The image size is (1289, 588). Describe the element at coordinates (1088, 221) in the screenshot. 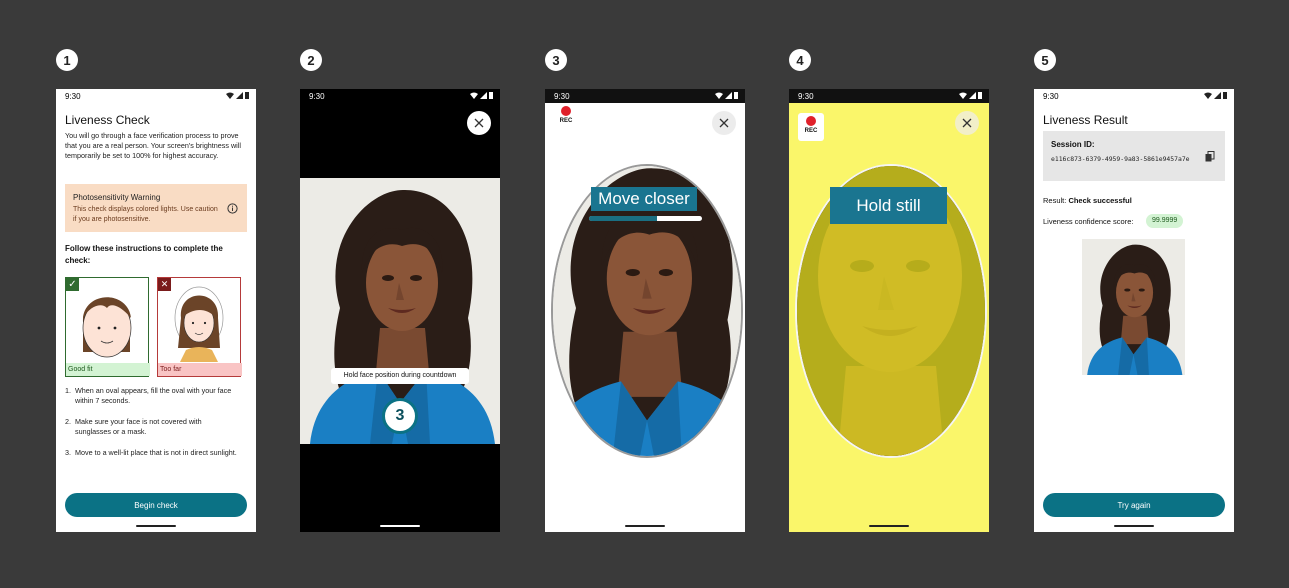

I see `score-label: Liveness confidence score:` at that location.